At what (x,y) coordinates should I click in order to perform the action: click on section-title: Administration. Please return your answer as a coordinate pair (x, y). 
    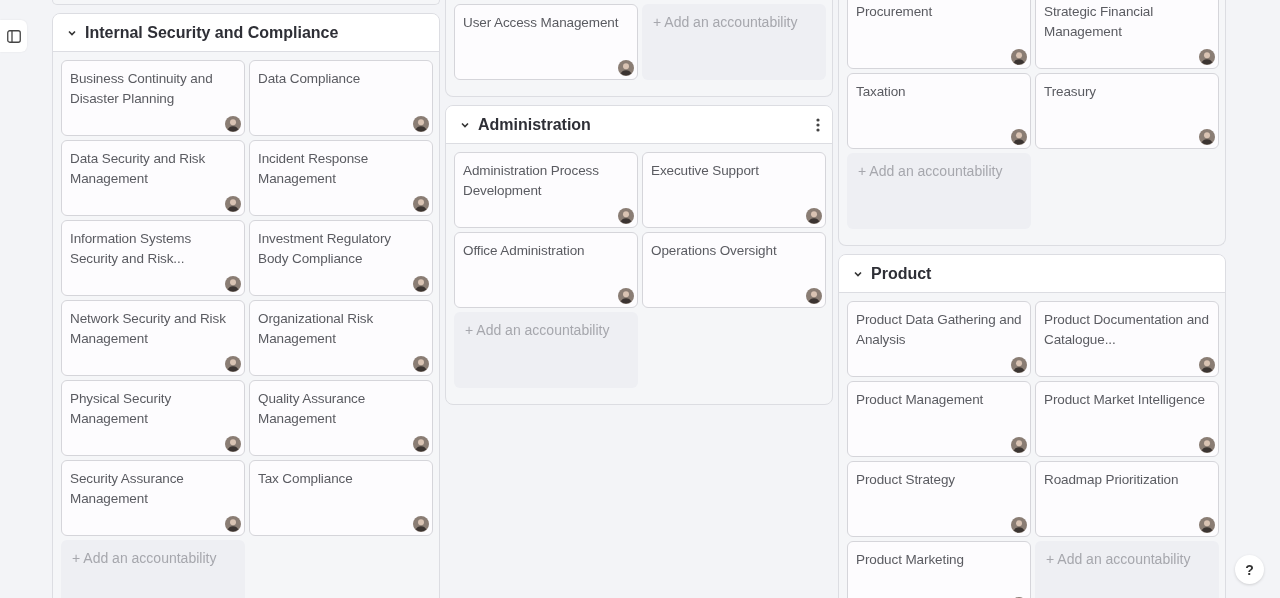
    Looking at the image, I should click on (535, 124).